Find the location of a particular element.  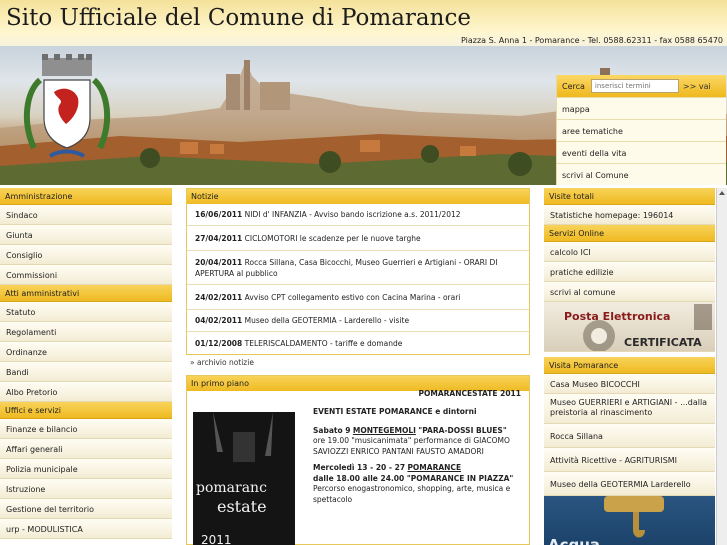

menu-item-regolamenti: Regolamenti is located at coordinates (86, 332).